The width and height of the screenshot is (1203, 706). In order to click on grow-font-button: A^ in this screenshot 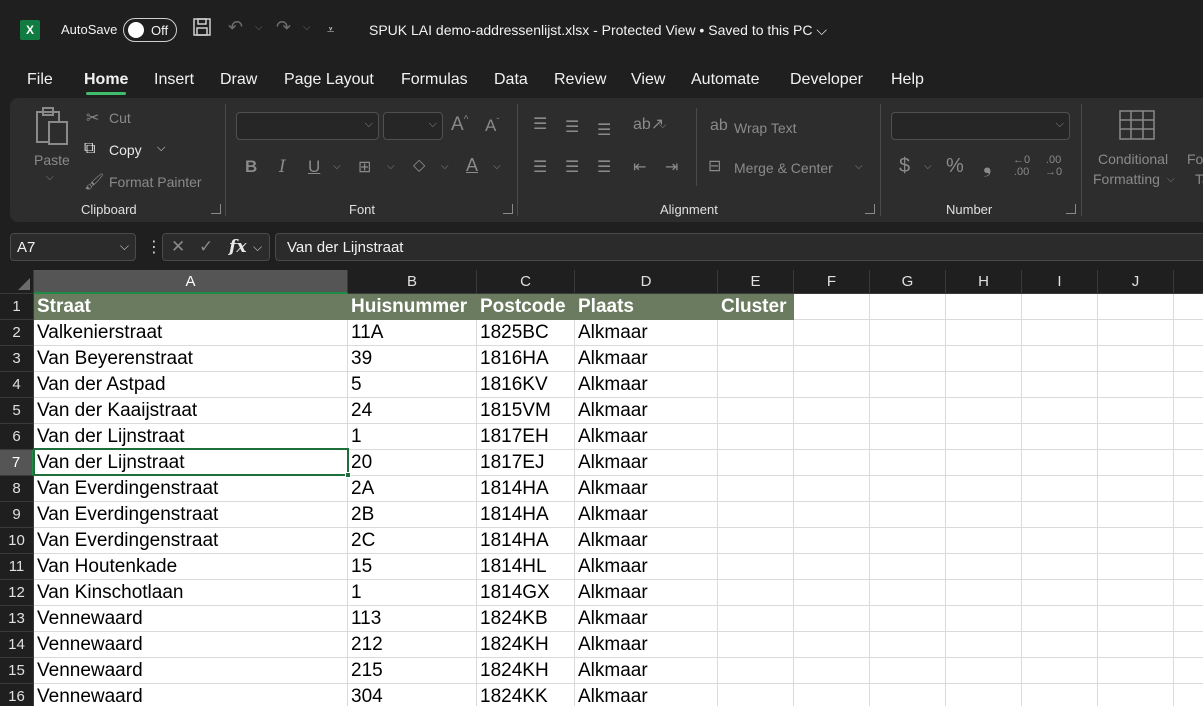, I will do `click(459, 125)`.